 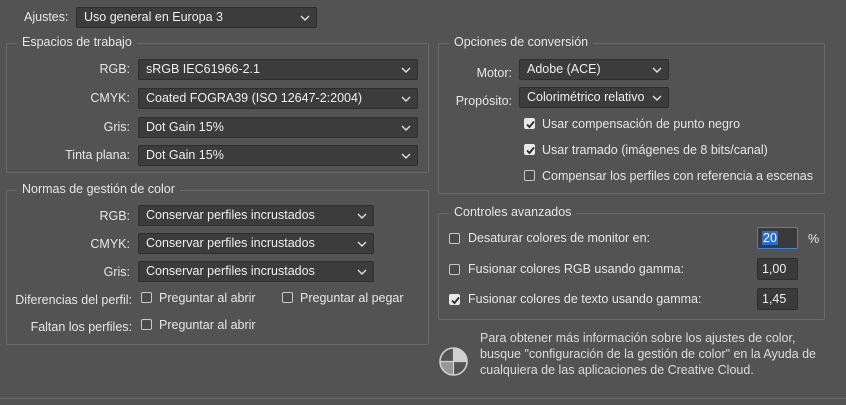 I want to click on missing-label: Faltan los perfiles:, so click(x=81, y=327).